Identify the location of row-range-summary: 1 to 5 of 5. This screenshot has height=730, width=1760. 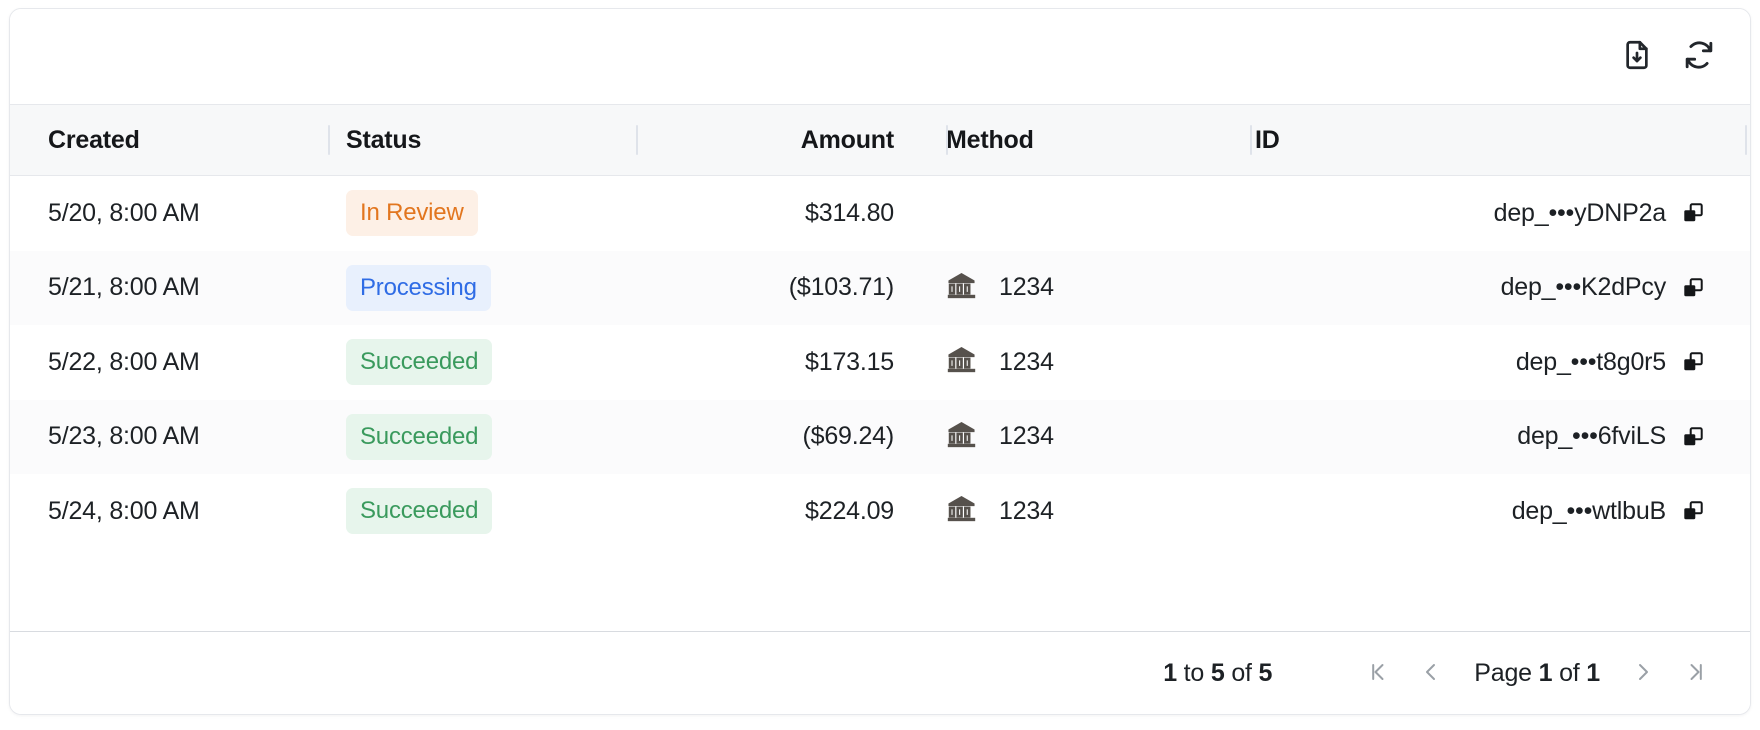
(1217, 673).